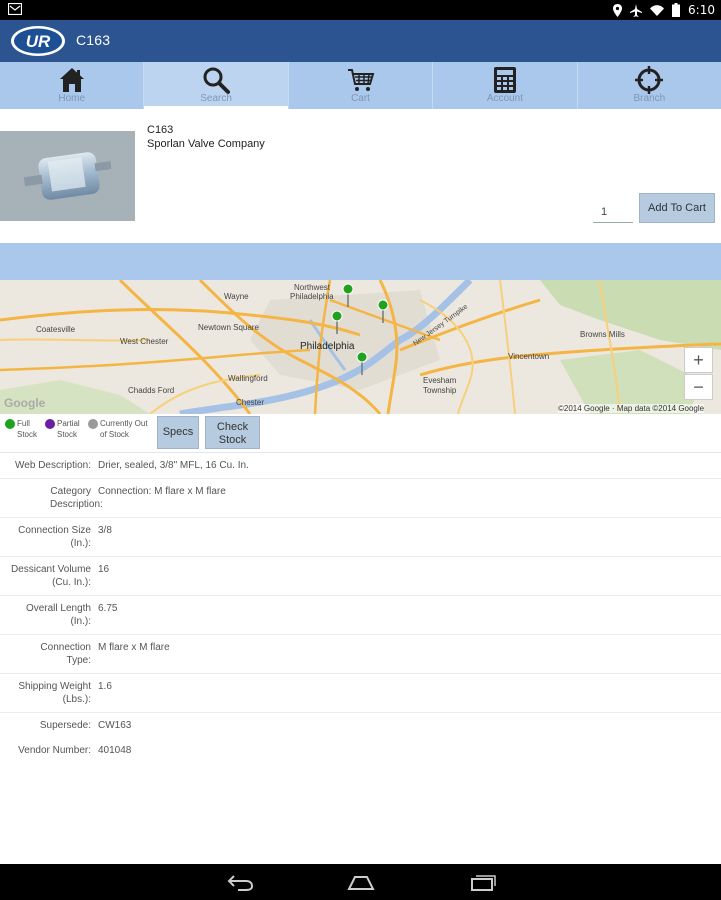 The height and width of the screenshot is (900, 721). What do you see at coordinates (483, 882) in the screenshot?
I see `recents-icon` at bounding box center [483, 882].